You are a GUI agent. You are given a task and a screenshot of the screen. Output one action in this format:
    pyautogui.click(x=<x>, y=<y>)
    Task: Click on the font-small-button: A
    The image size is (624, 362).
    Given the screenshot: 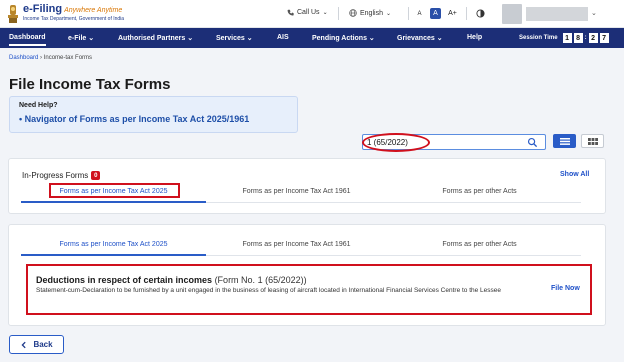 What is the action you would take?
    pyautogui.click(x=419, y=13)
    